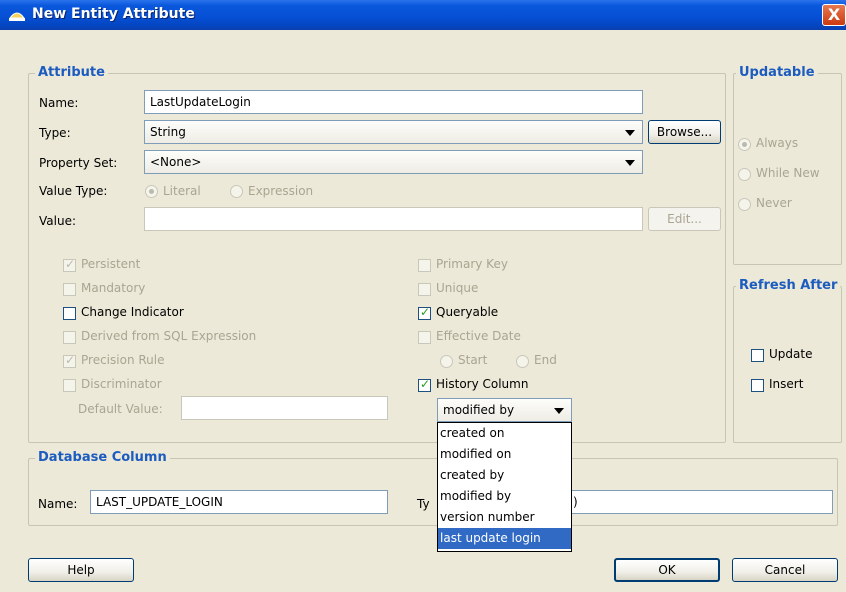  I want to click on effective-date-checkbox, so click(424, 337).